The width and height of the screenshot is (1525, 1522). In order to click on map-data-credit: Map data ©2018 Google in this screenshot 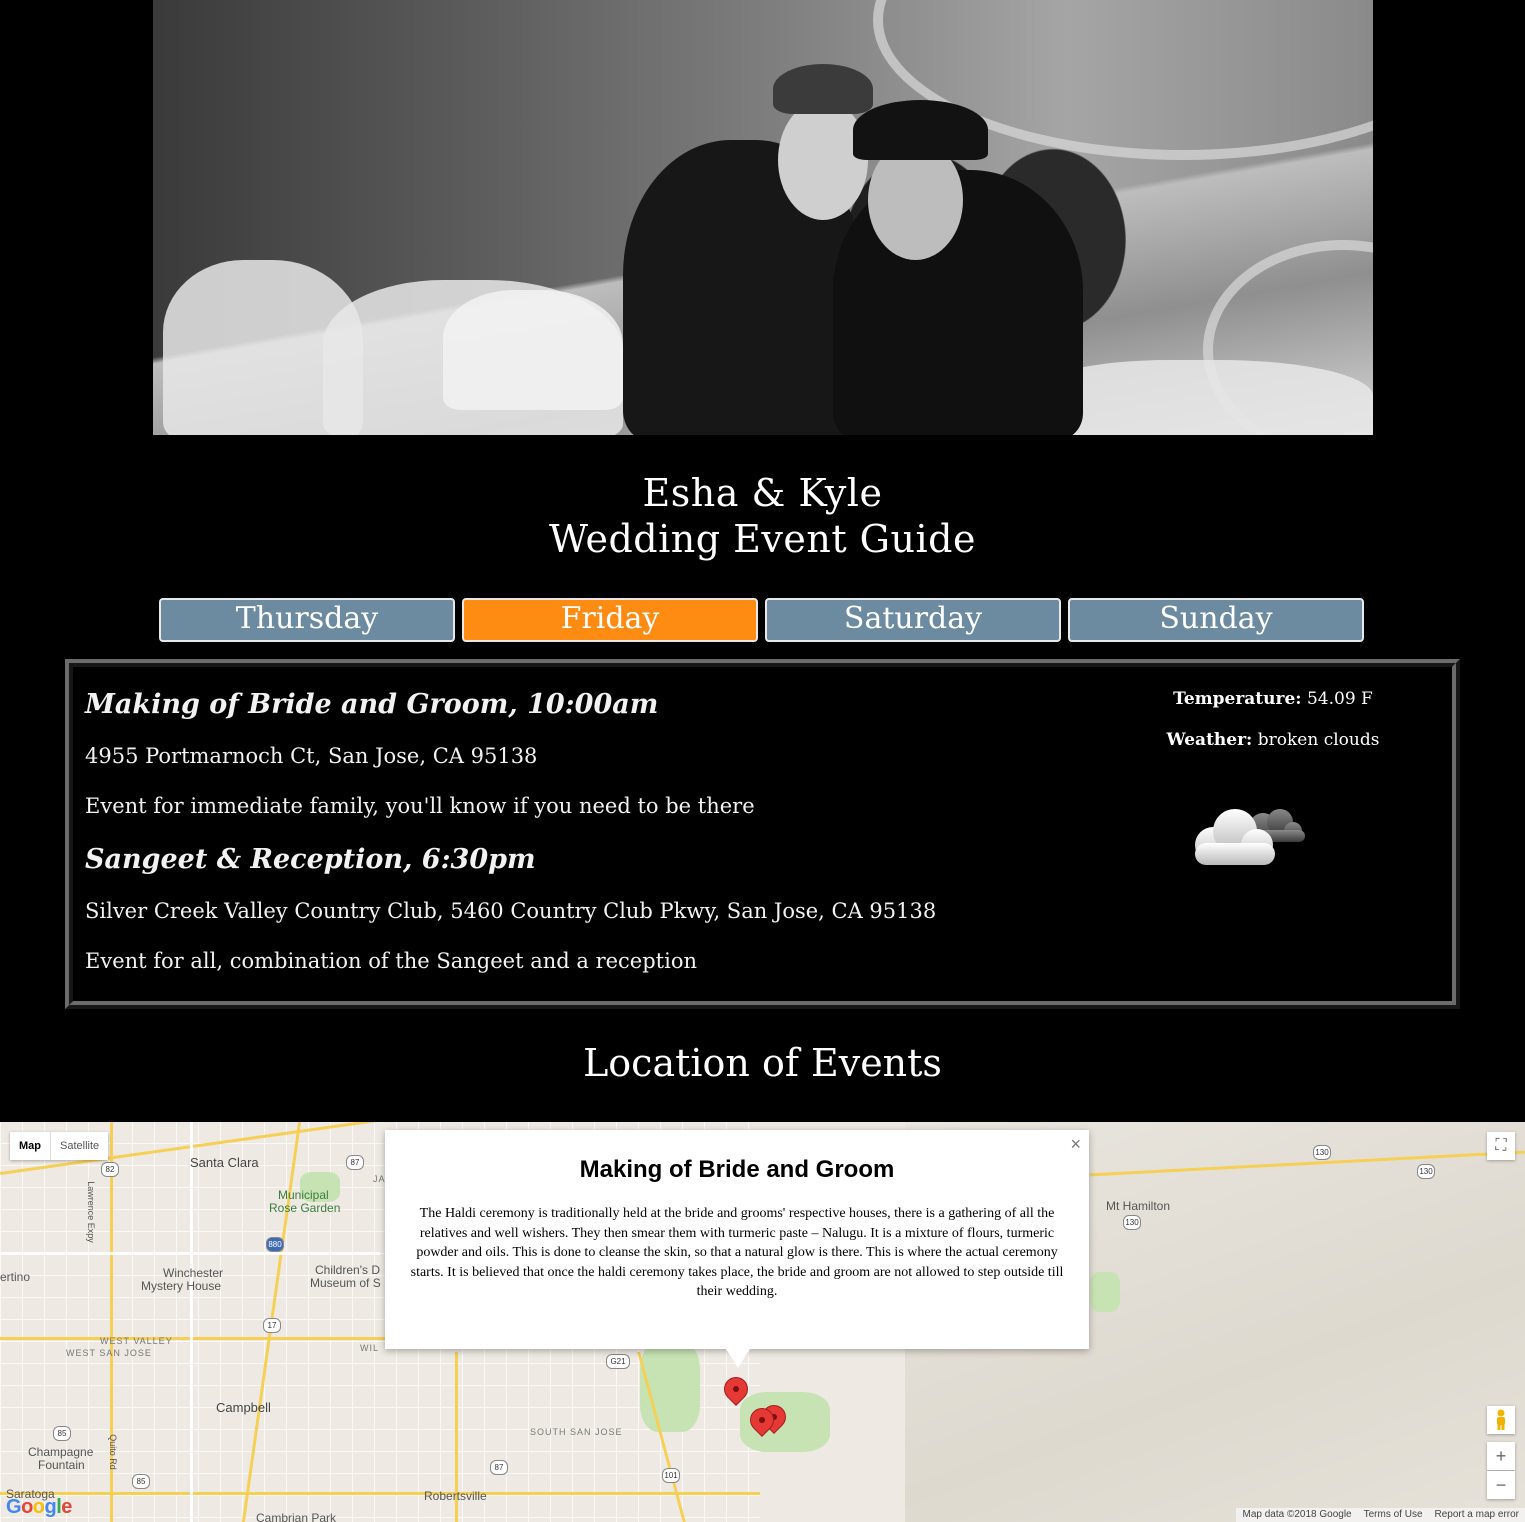, I will do `click(1297, 1514)`.